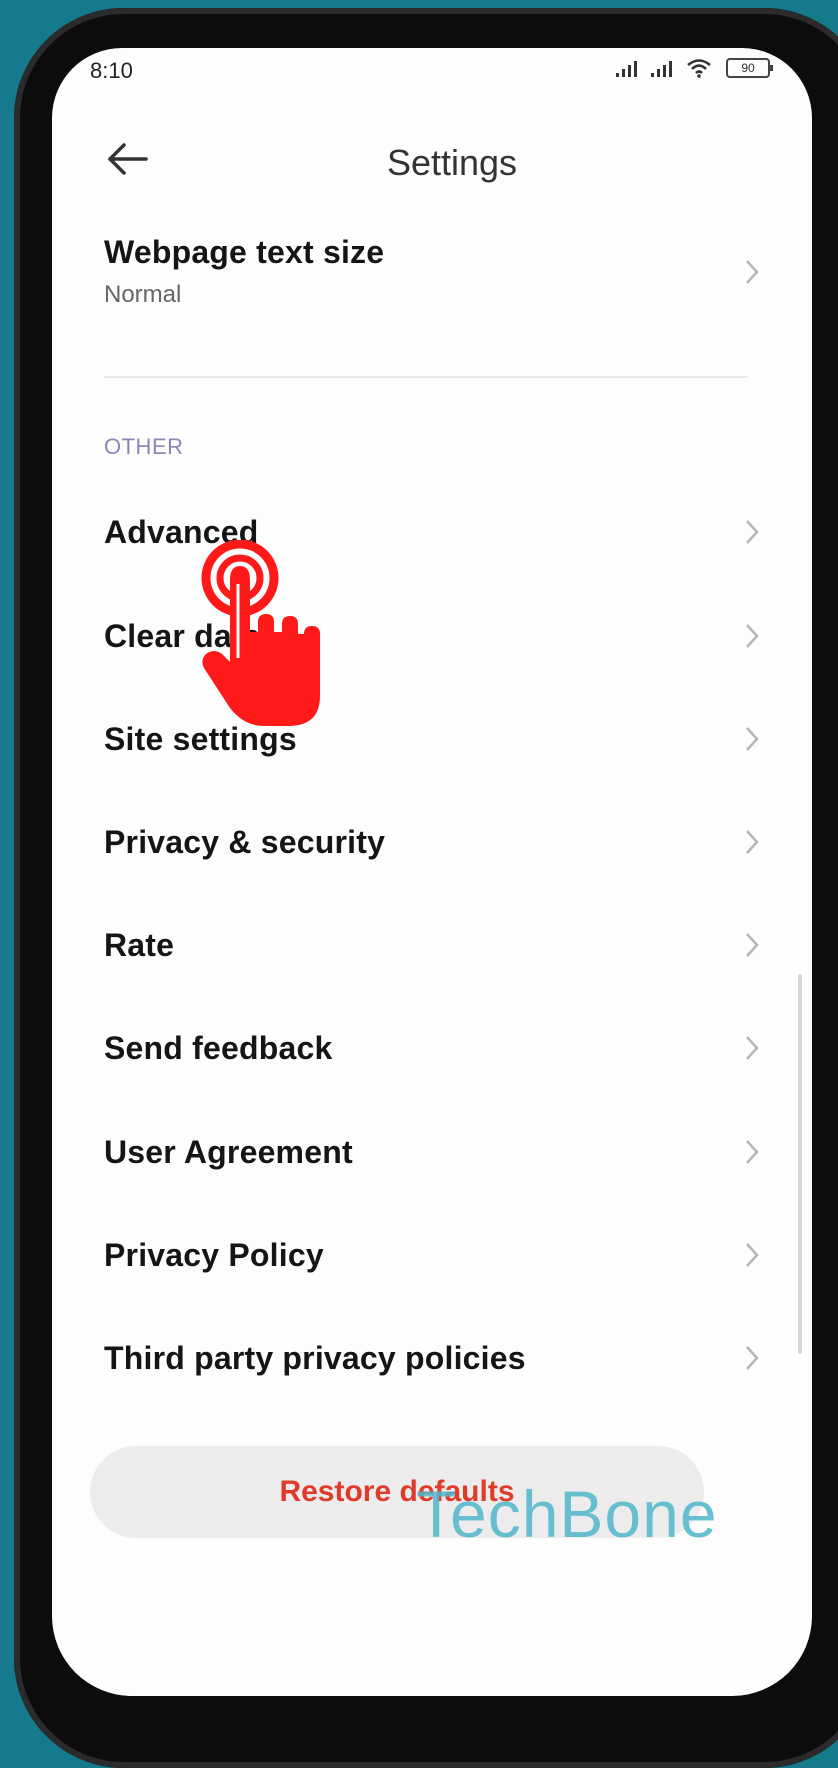 The height and width of the screenshot is (1768, 838). Describe the element at coordinates (432, 1048) in the screenshot. I see `send-feedback-row: Send feedback` at that location.